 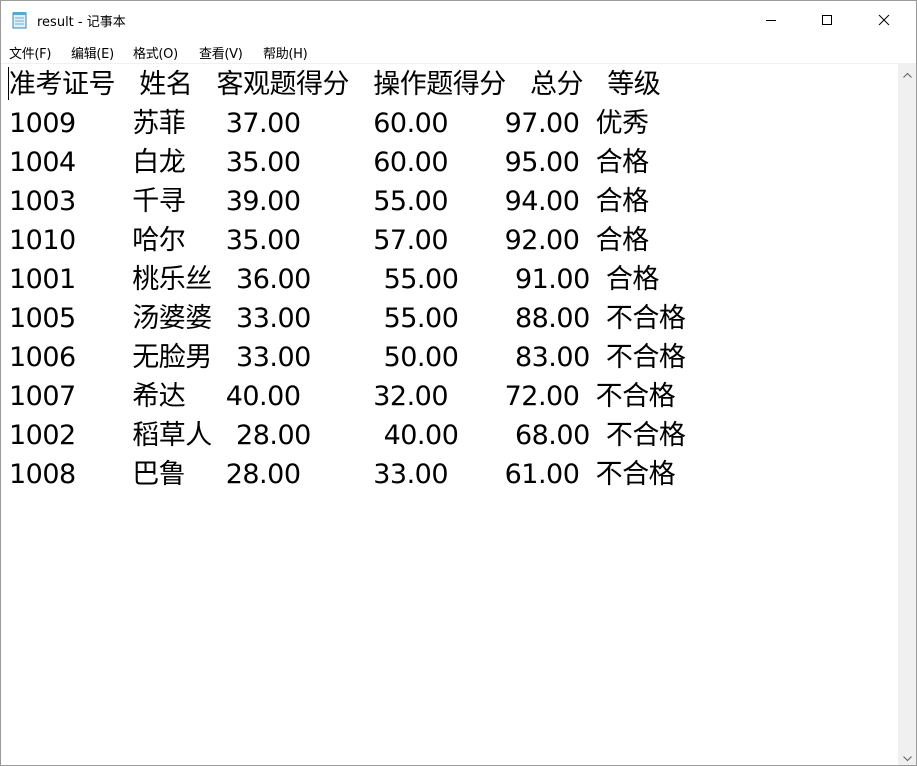 What do you see at coordinates (329, 201) in the screenshot?
I see `text-line: 1003 千寻 39.00 55.00 94.00 合格` at bounding box center [329, 201].